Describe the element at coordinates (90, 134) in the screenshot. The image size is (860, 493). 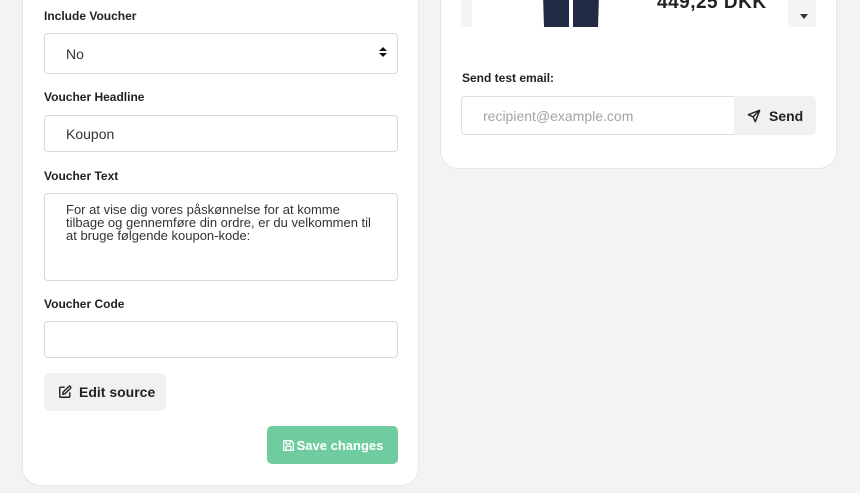
I see `voucher-headline-value: Koupon` at that location.